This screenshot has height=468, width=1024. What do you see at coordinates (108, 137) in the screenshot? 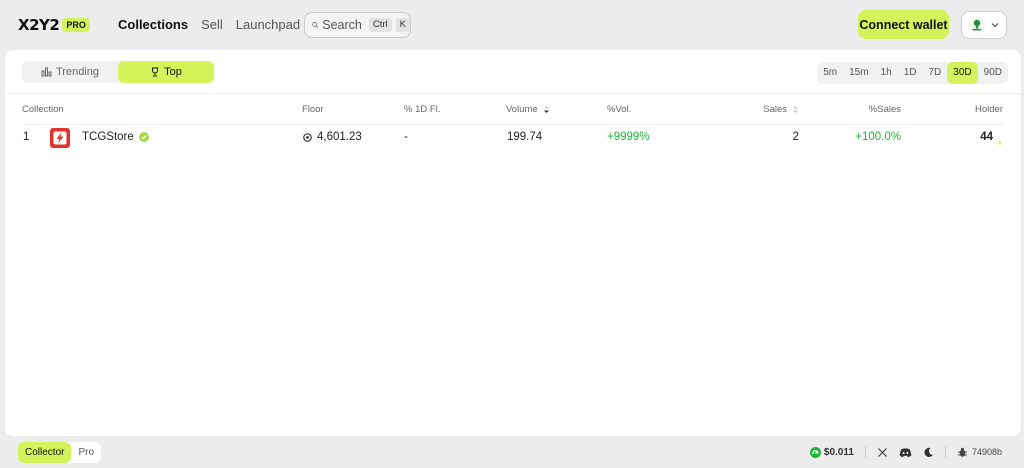
I see `collection-name: TCGStore` at bounding box center [108, 137].